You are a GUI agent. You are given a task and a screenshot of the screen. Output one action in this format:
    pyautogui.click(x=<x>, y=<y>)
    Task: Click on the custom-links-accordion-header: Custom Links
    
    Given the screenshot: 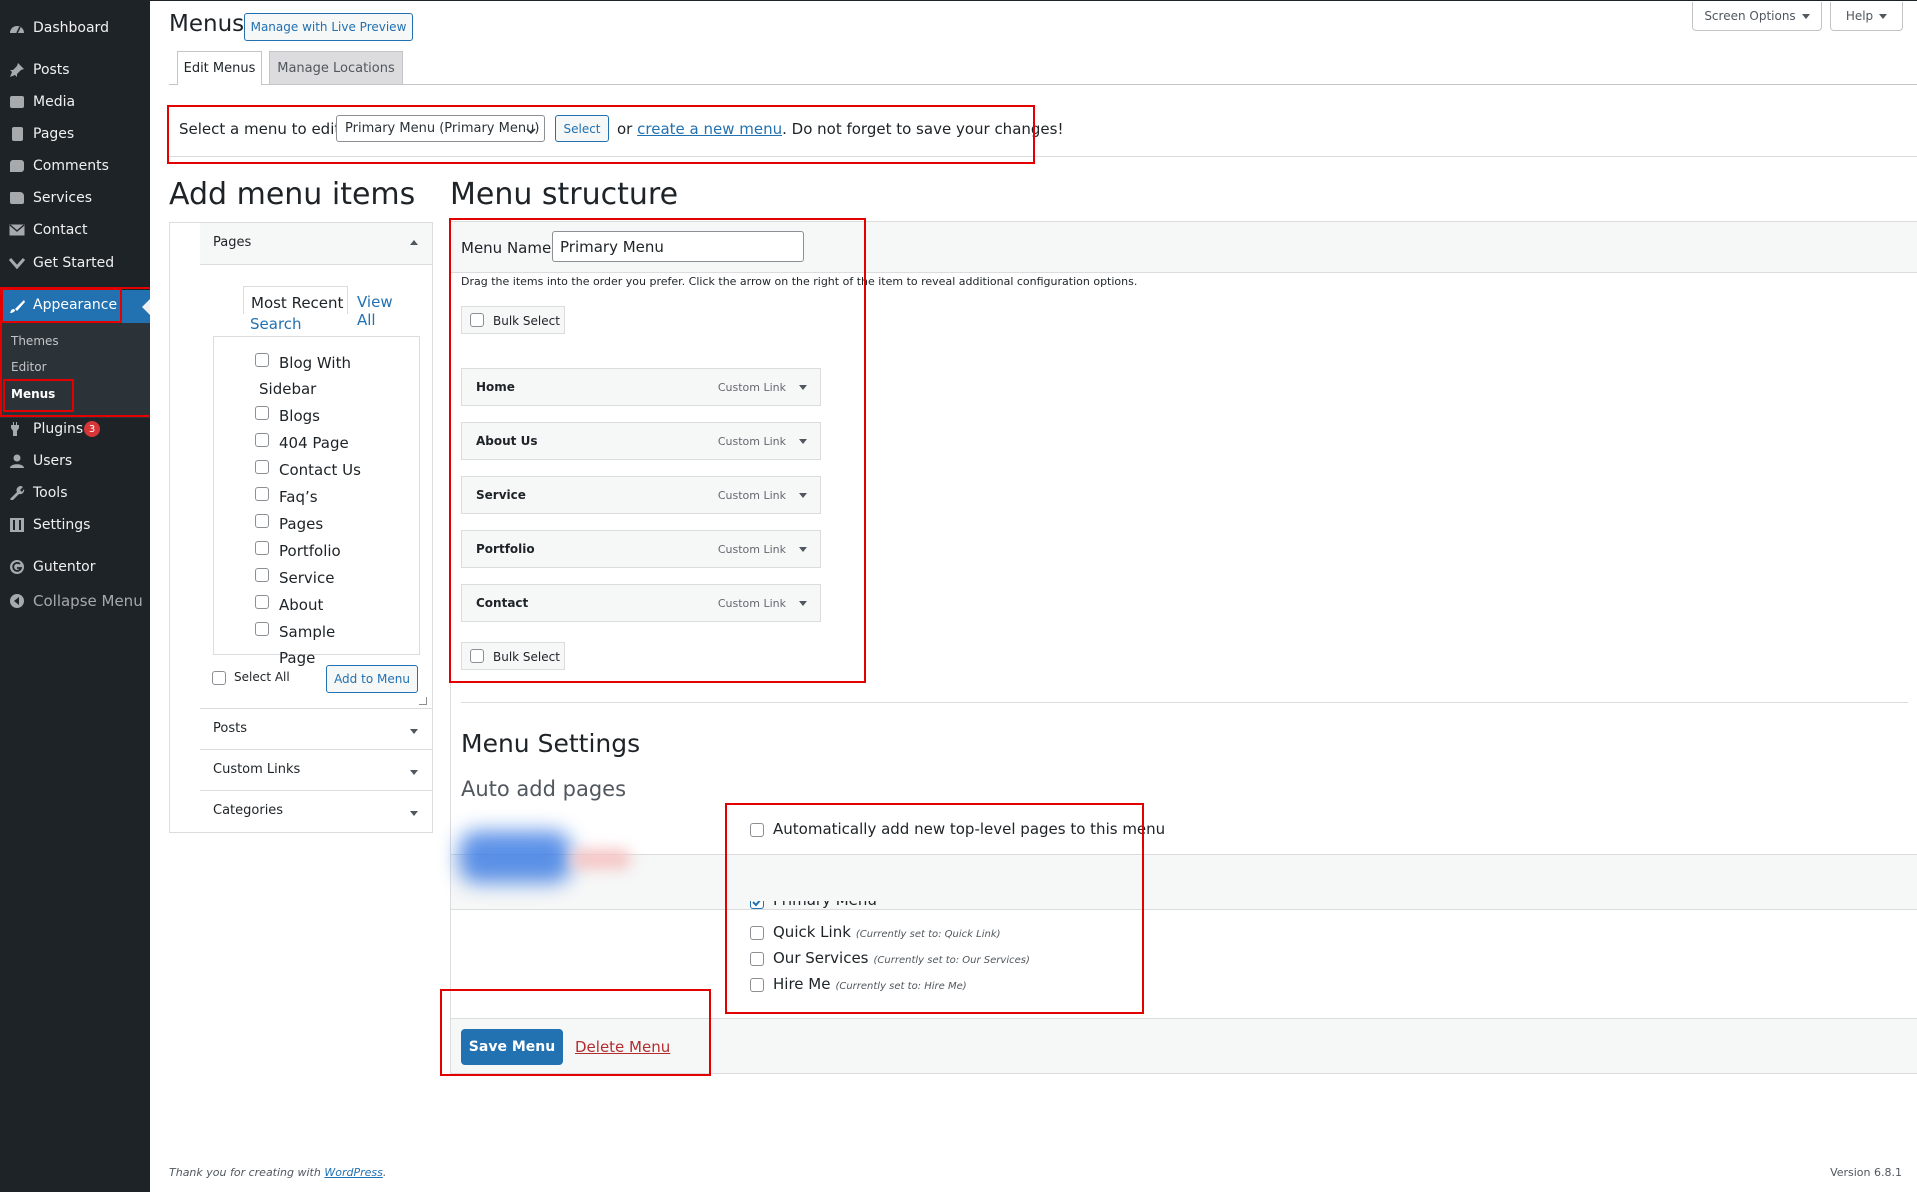 What is the action you would take?
    pyautogui.click(x=316, y=769)
    